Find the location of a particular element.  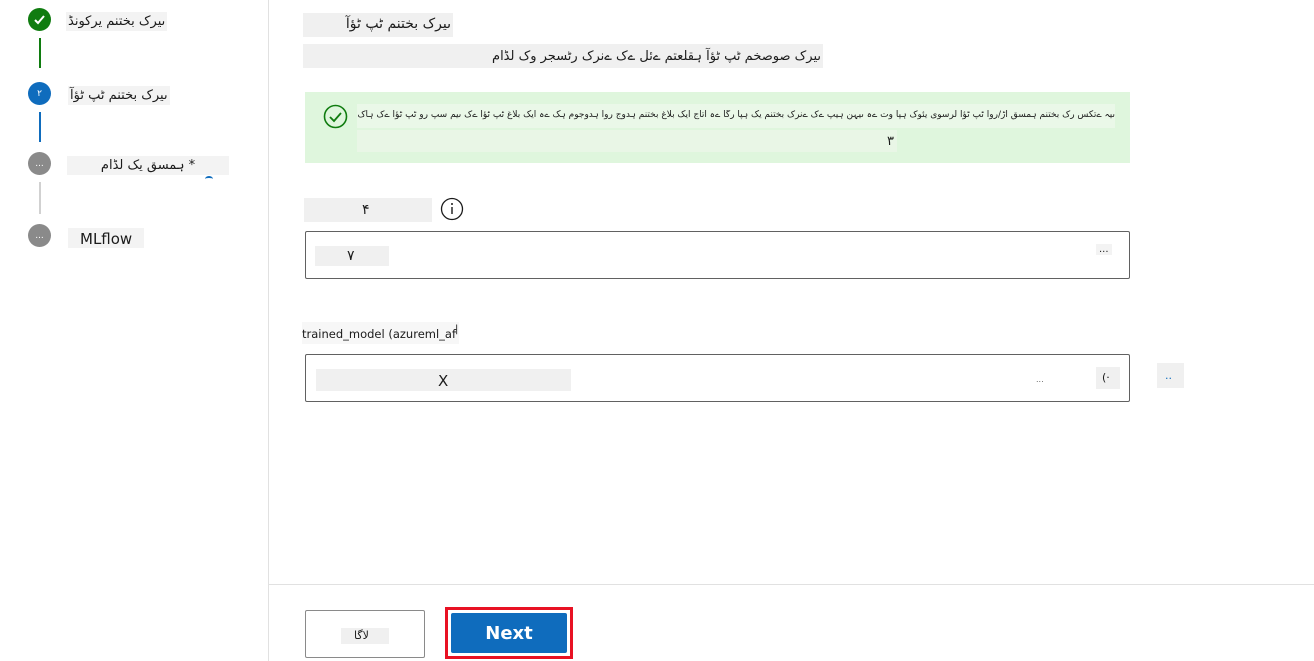

step-2-number: ۲ is located at coordinates (39, 93).